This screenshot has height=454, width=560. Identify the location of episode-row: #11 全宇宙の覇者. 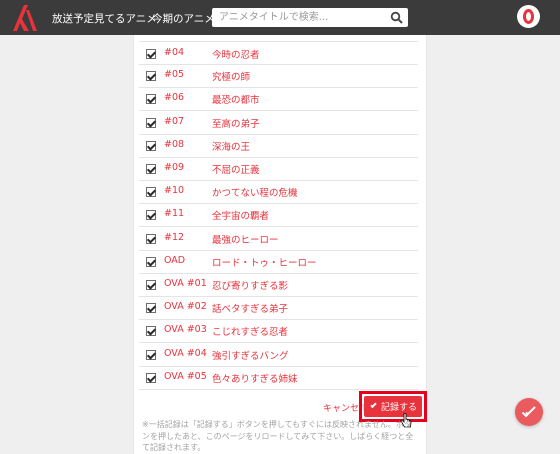
(278, 215).